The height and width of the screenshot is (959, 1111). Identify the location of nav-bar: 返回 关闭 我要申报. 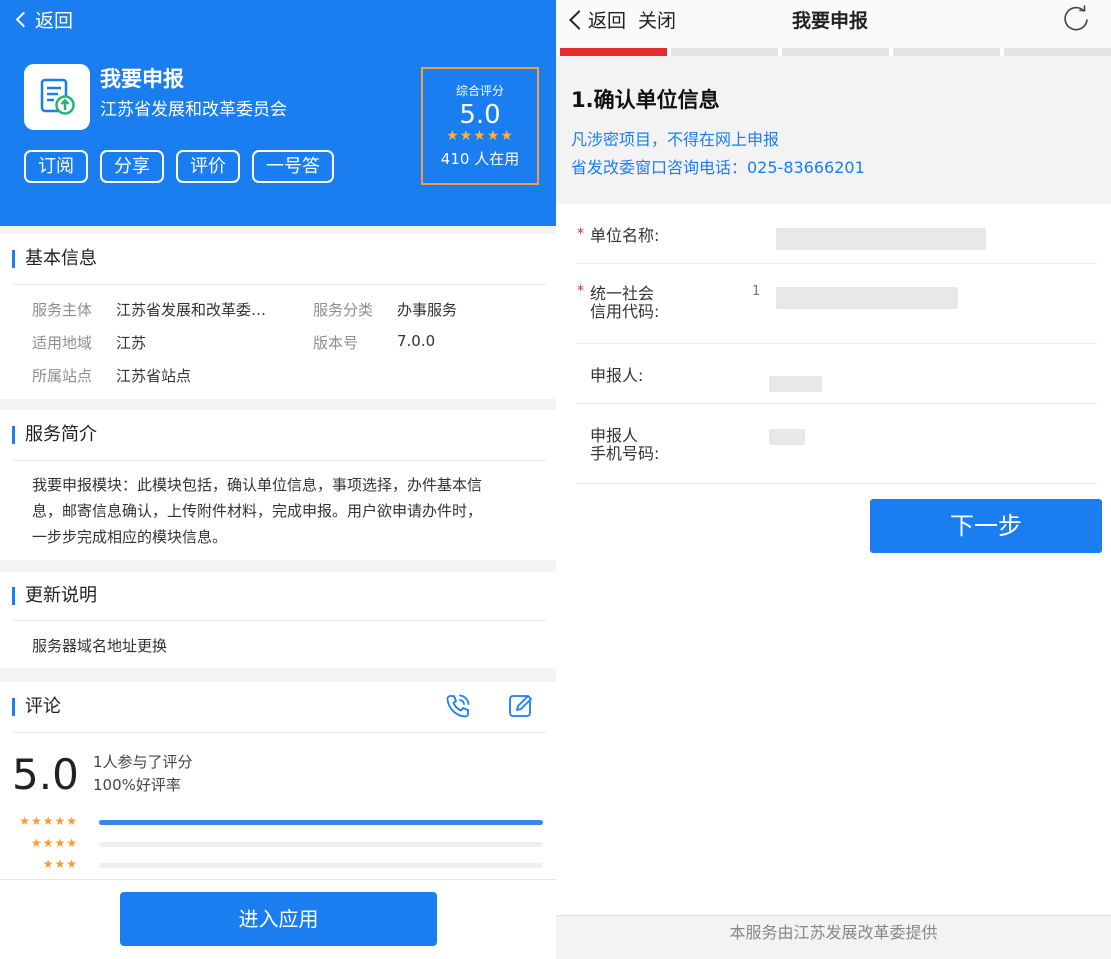
(833, 24).